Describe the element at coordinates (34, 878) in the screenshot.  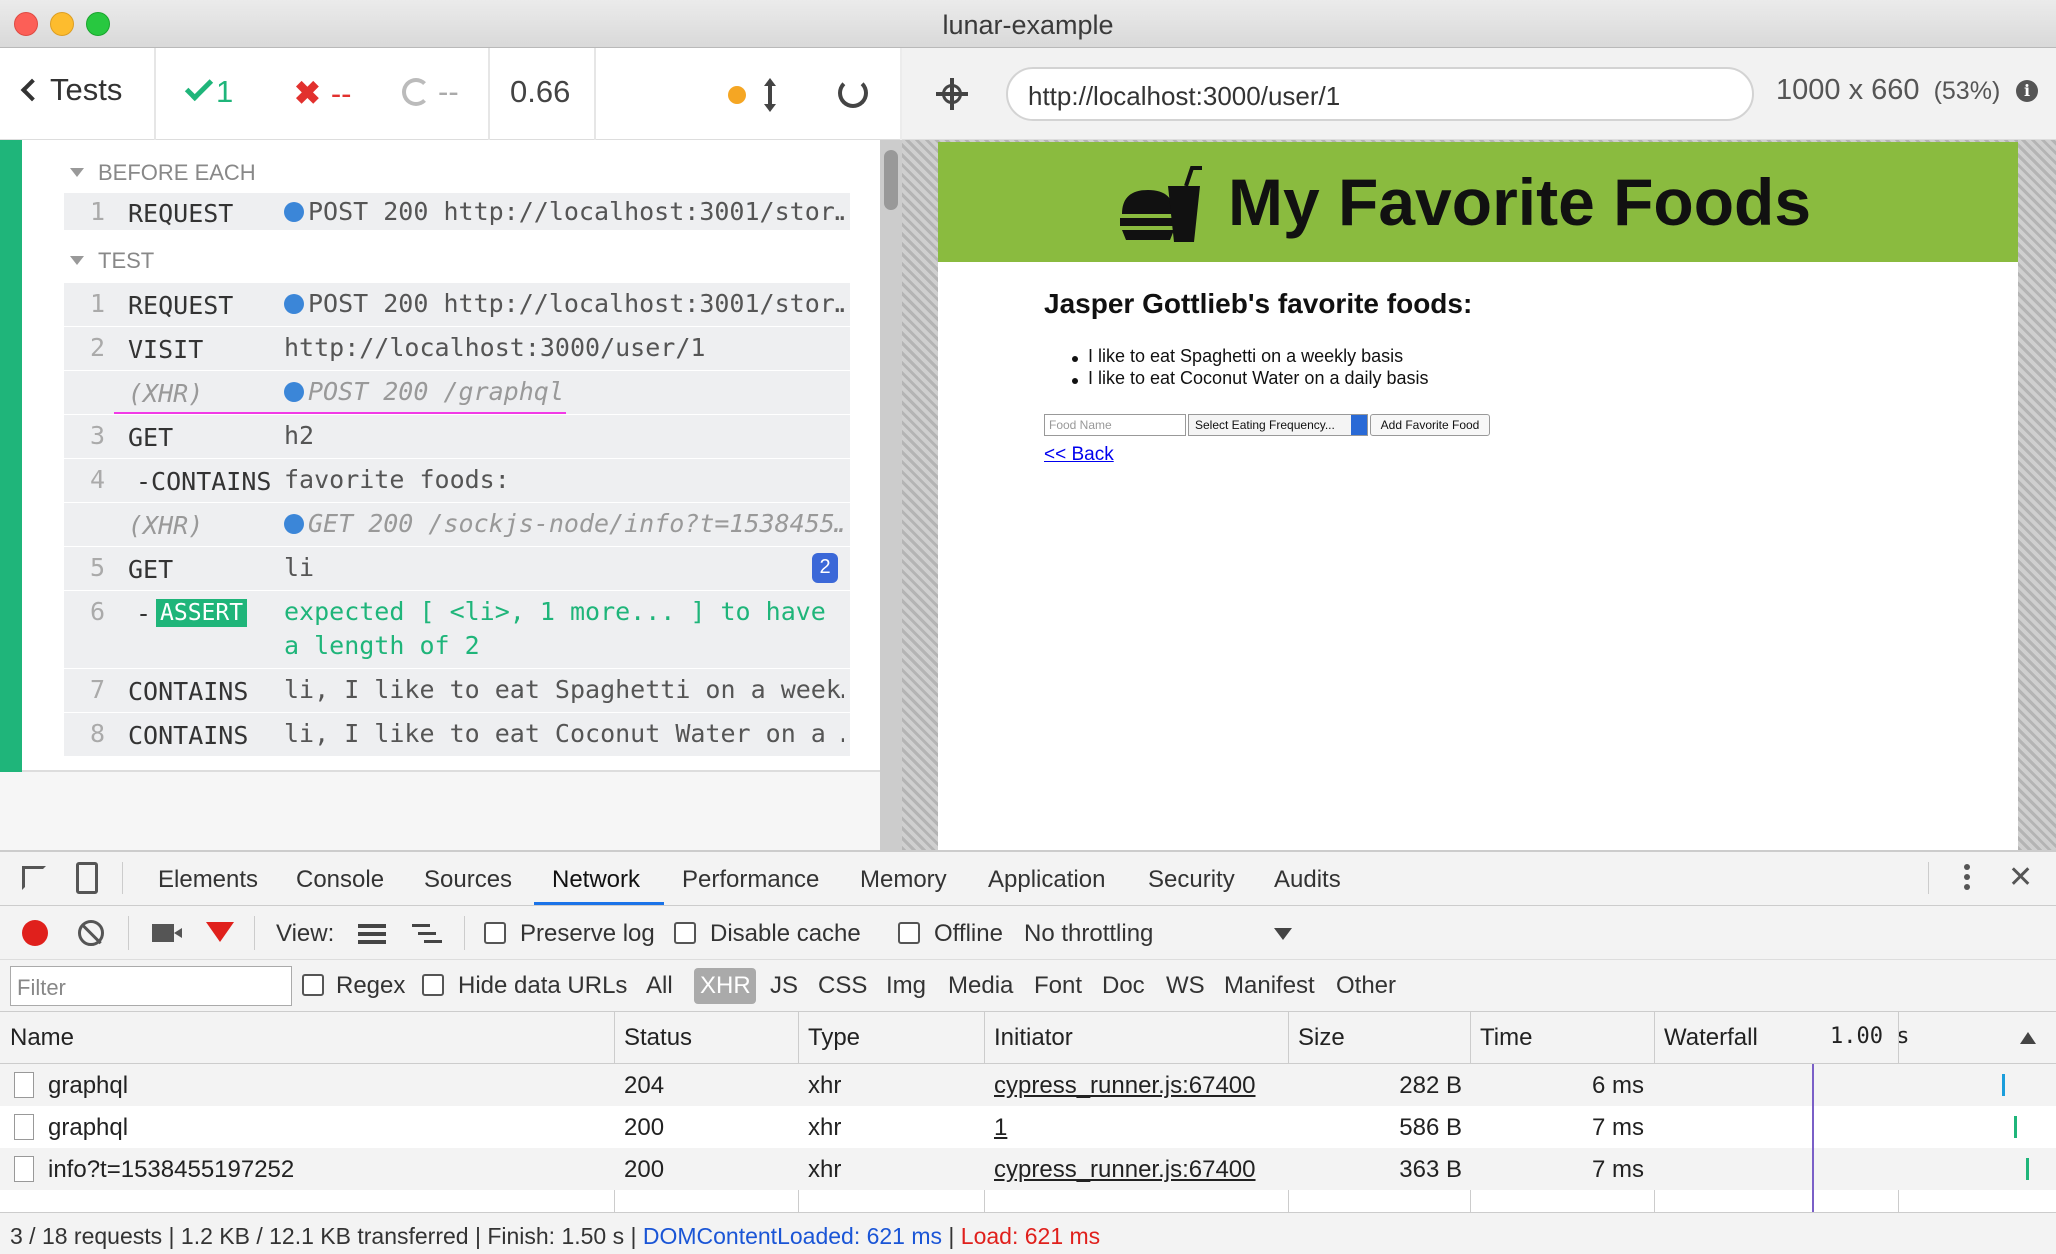
I see `inspect-element-icon` at that location.